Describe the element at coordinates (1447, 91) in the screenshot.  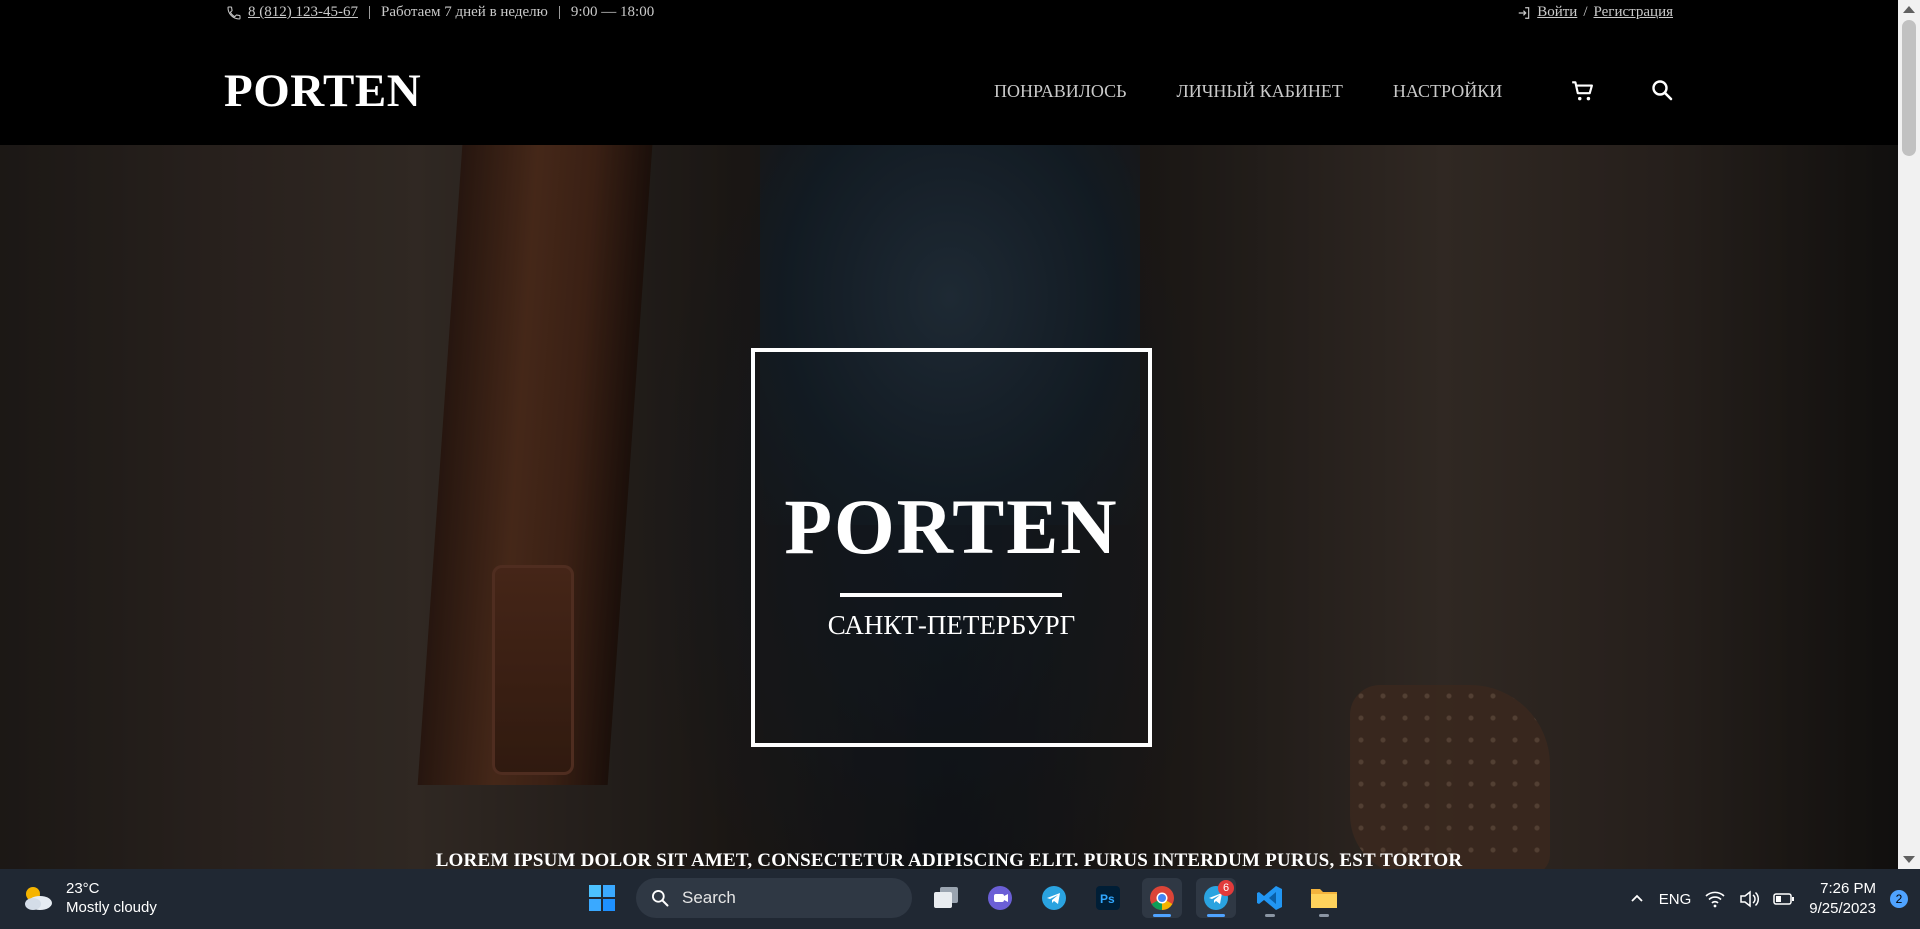
I see `nav-item-settings: НАСТРОЙКИ` at that location.